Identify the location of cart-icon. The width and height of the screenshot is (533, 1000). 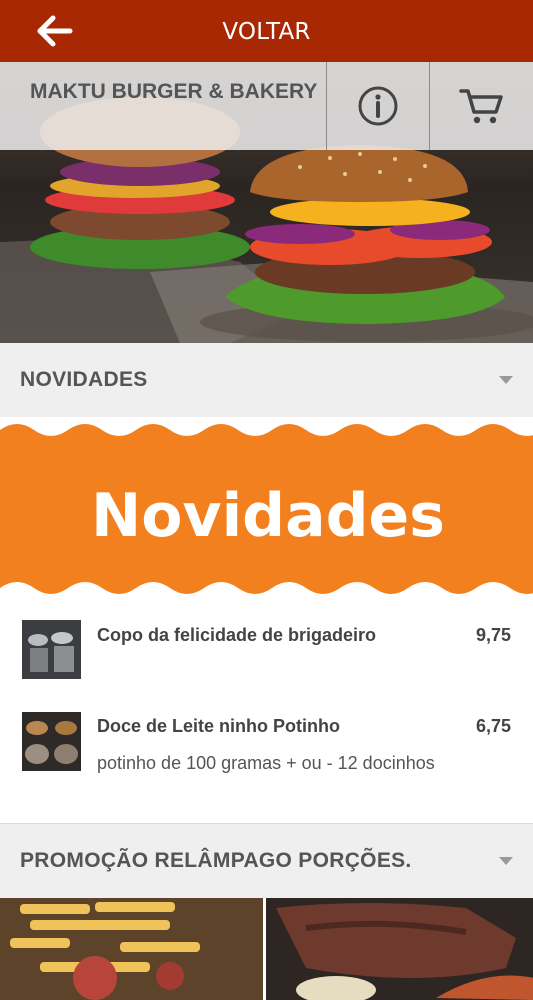
(481, 106).